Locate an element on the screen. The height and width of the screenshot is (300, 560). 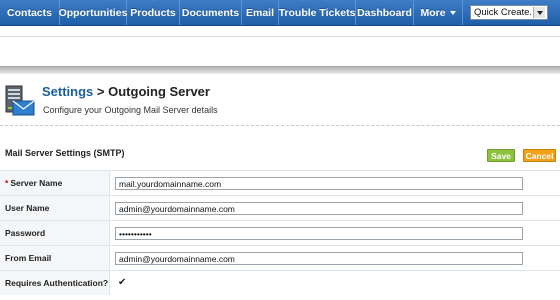
nav-products: Products is located at coordinates (153, 12).